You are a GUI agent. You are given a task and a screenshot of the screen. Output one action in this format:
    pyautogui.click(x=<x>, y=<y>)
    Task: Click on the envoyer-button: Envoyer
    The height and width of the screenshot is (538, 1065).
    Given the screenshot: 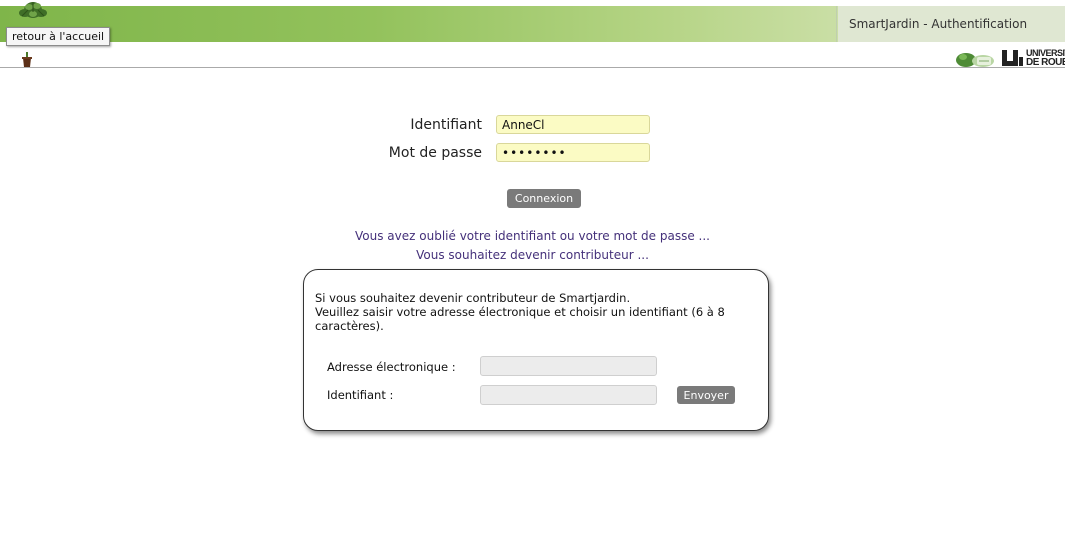 What is the action you would take?
    pyautogui.click(x=706, y=395)
    